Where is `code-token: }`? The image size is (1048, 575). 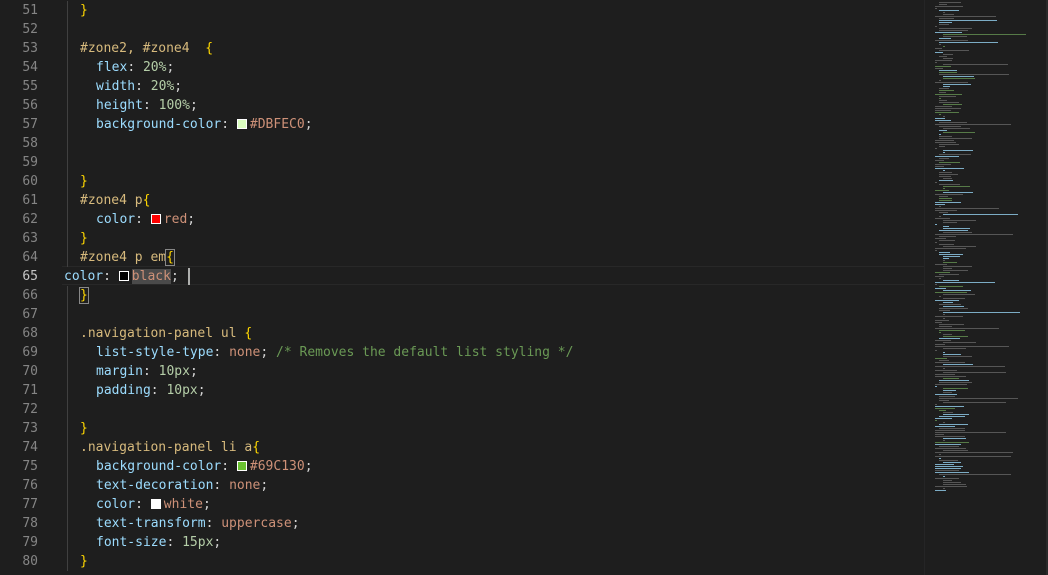
code-token: } is located at coordinates (84, 10).